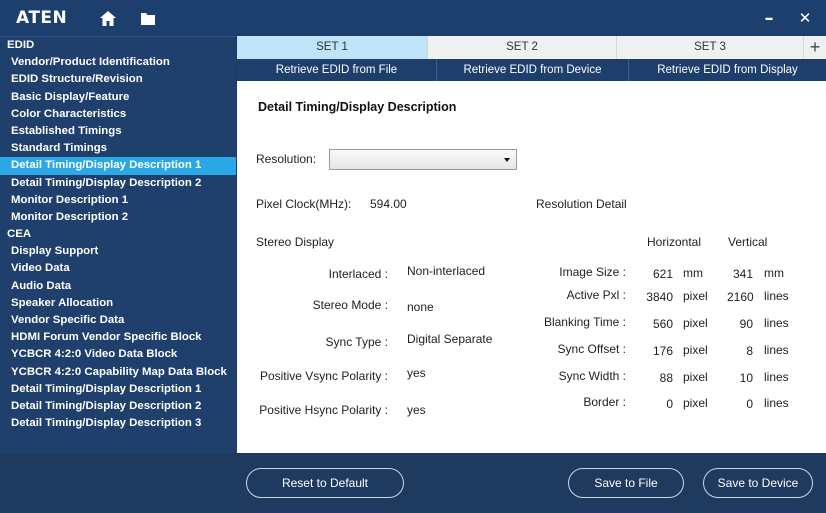 Image resolution: width=826 pixels, height=513 pixels. What do you see at coordinates (693, 273) in the screenshot?
I see `horizontal-unit: mm` at bounding box center [693, 273].